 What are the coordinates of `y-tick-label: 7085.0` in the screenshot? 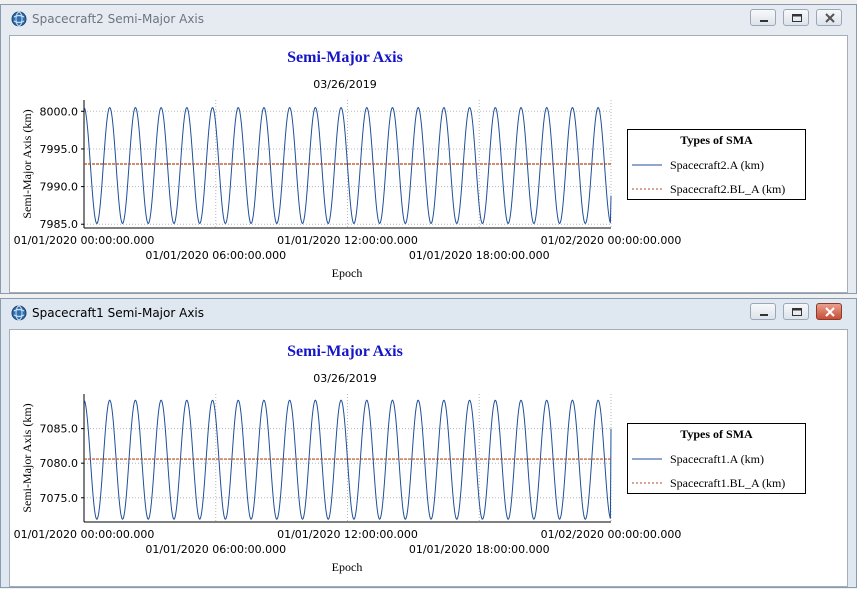 It's located at (59, 429).